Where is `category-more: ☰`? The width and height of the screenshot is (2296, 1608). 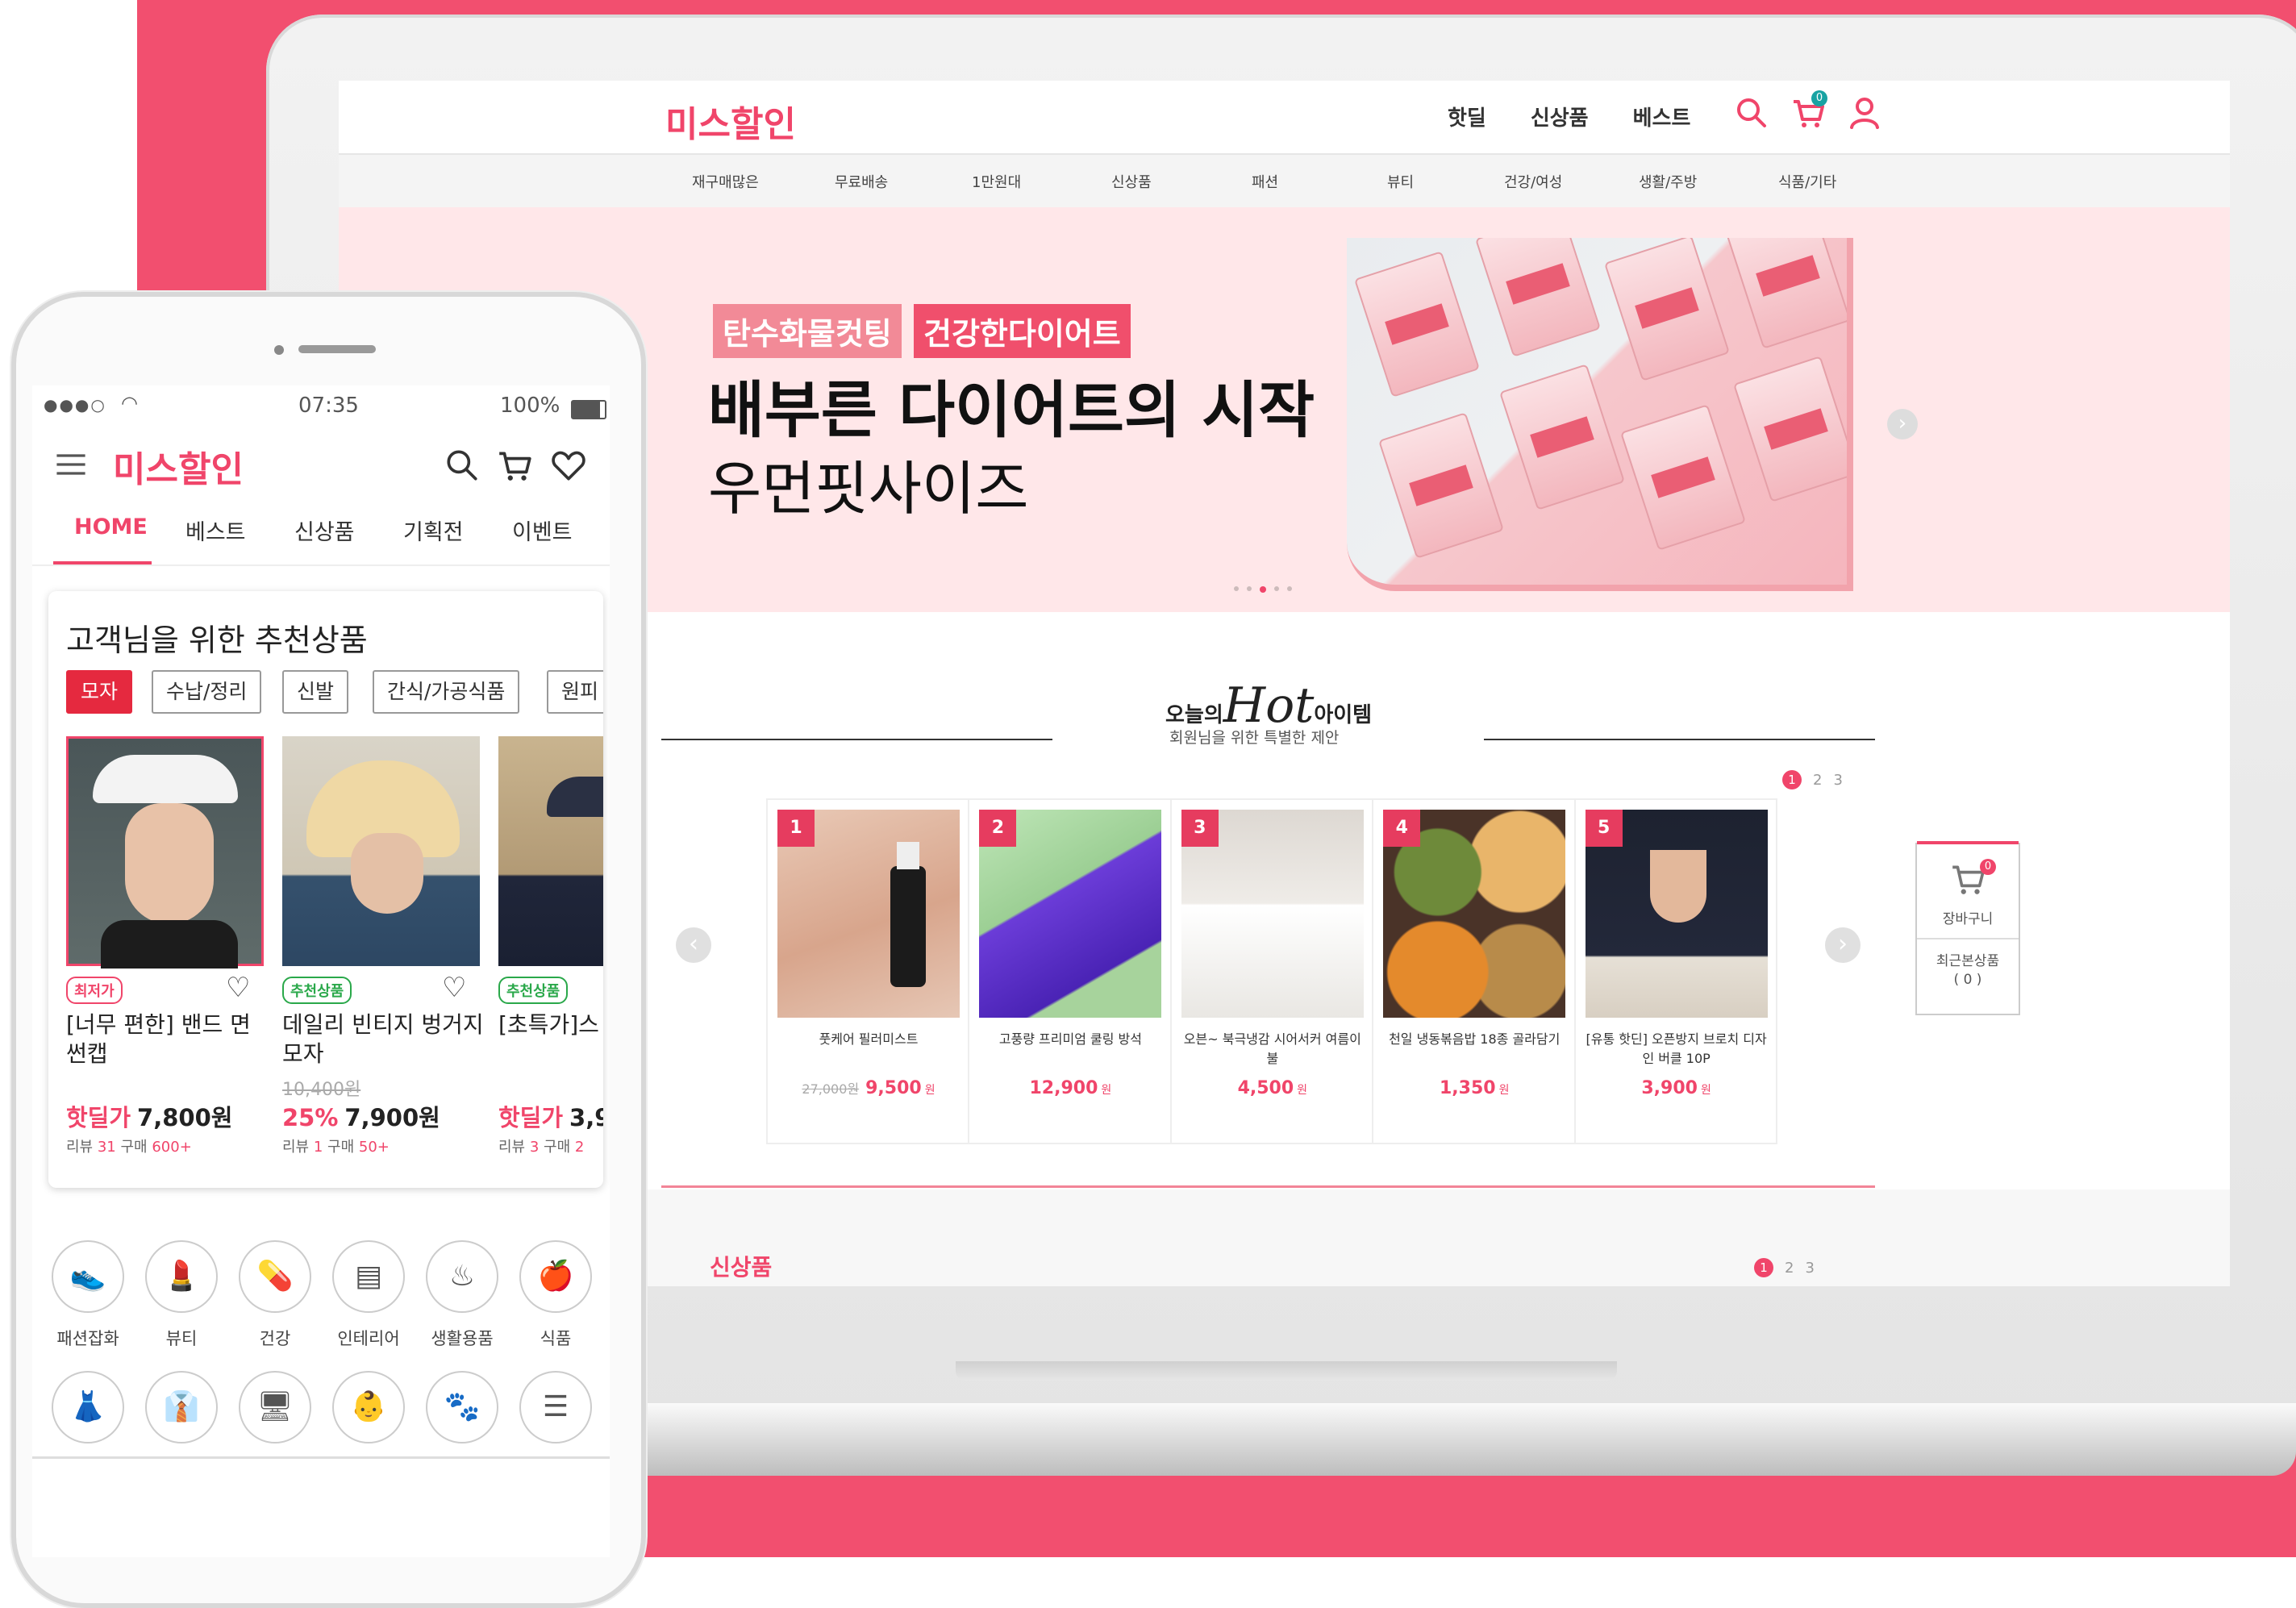
category-more: ☰ is located at coordinates (555, 1407).